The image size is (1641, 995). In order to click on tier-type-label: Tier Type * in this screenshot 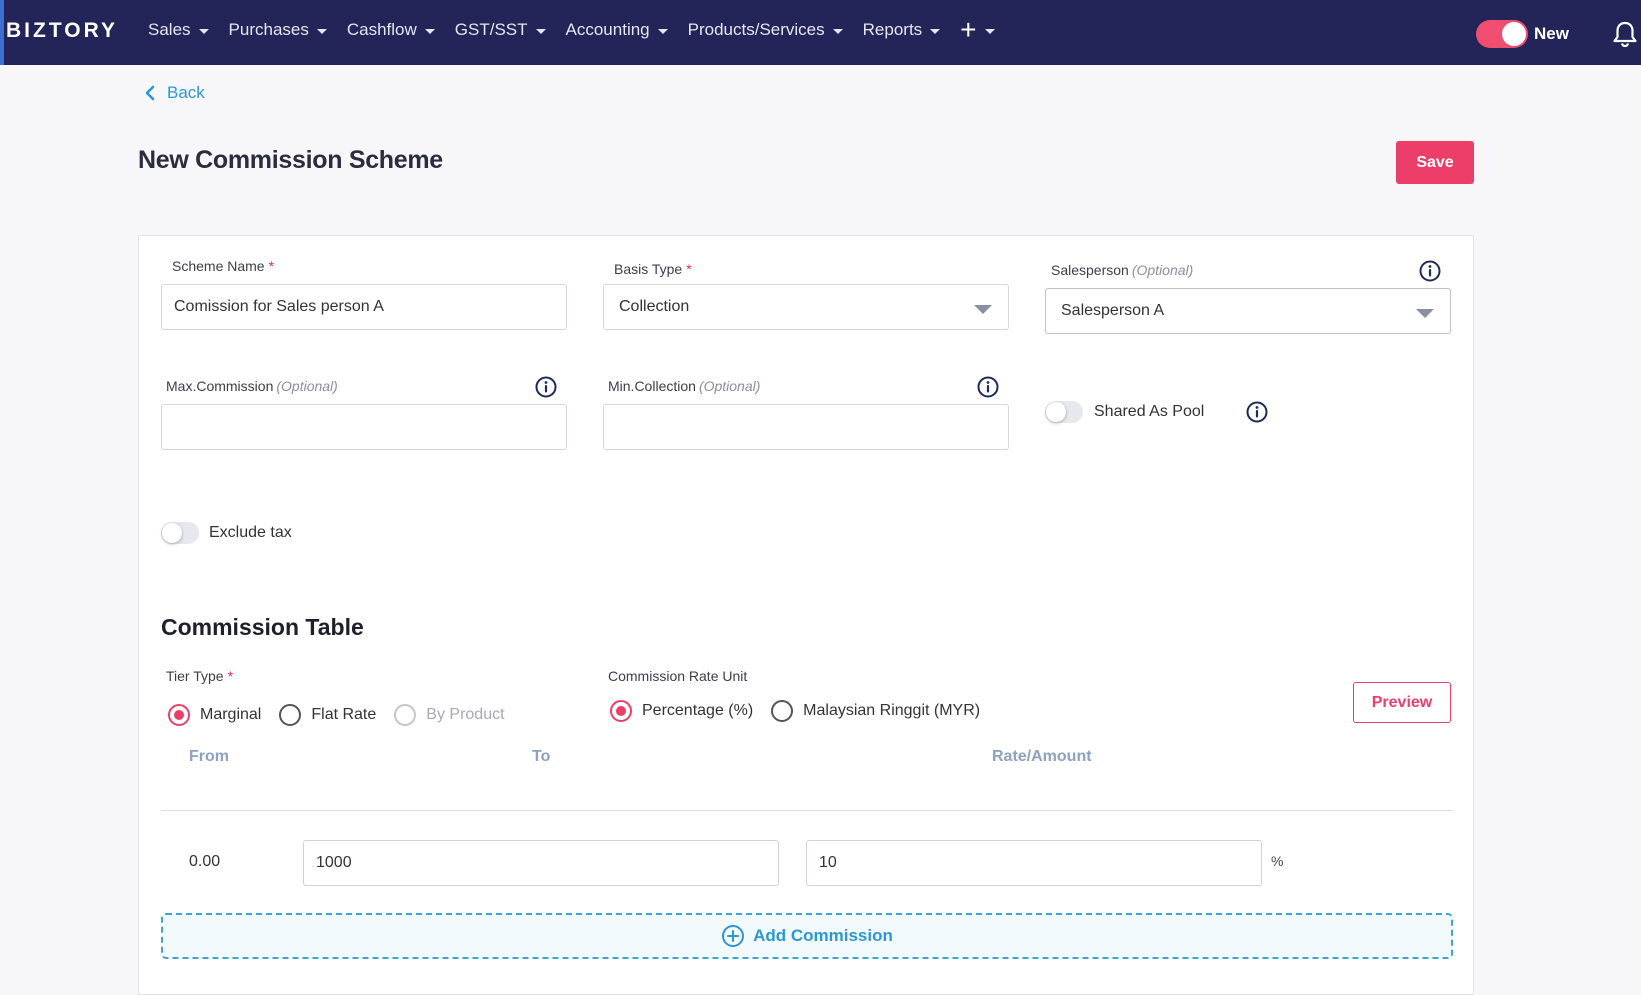, I will do `click(199, 676)`.